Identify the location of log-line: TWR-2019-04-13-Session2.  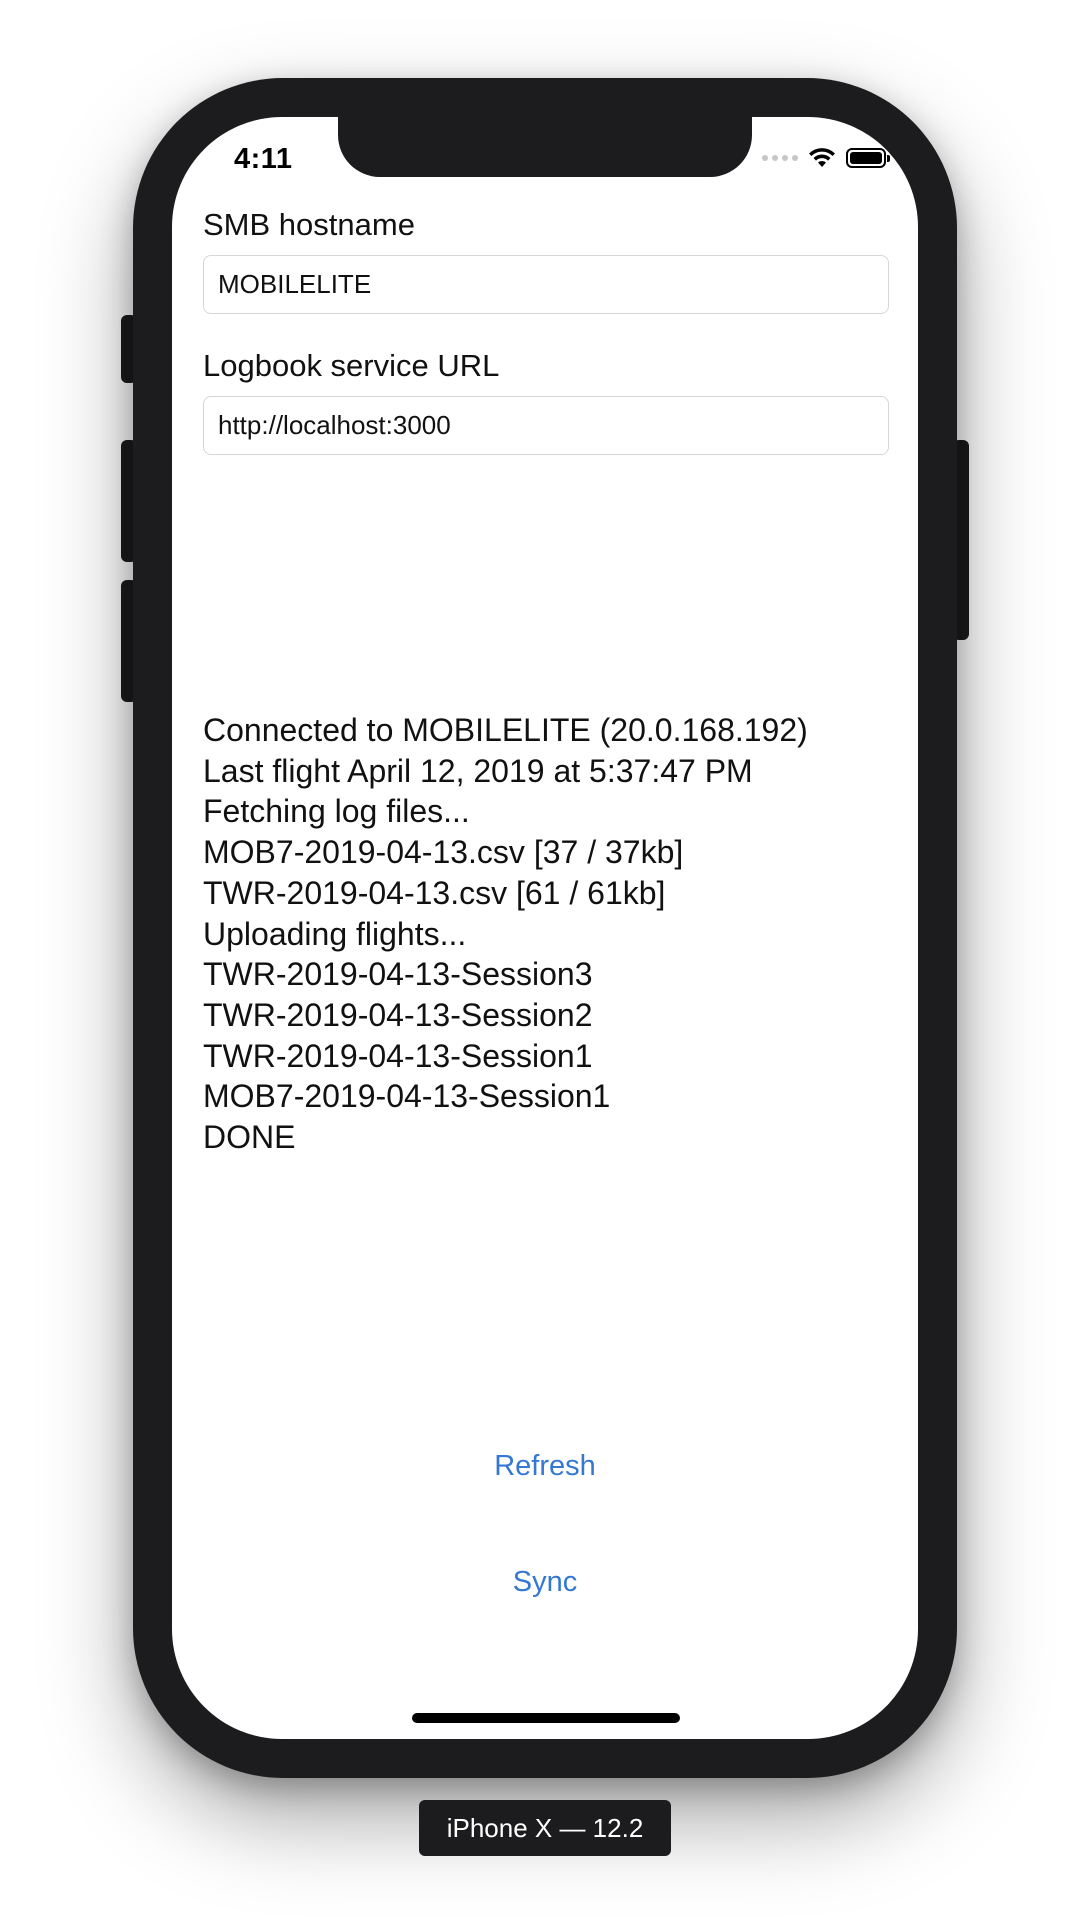
(398, 1014).